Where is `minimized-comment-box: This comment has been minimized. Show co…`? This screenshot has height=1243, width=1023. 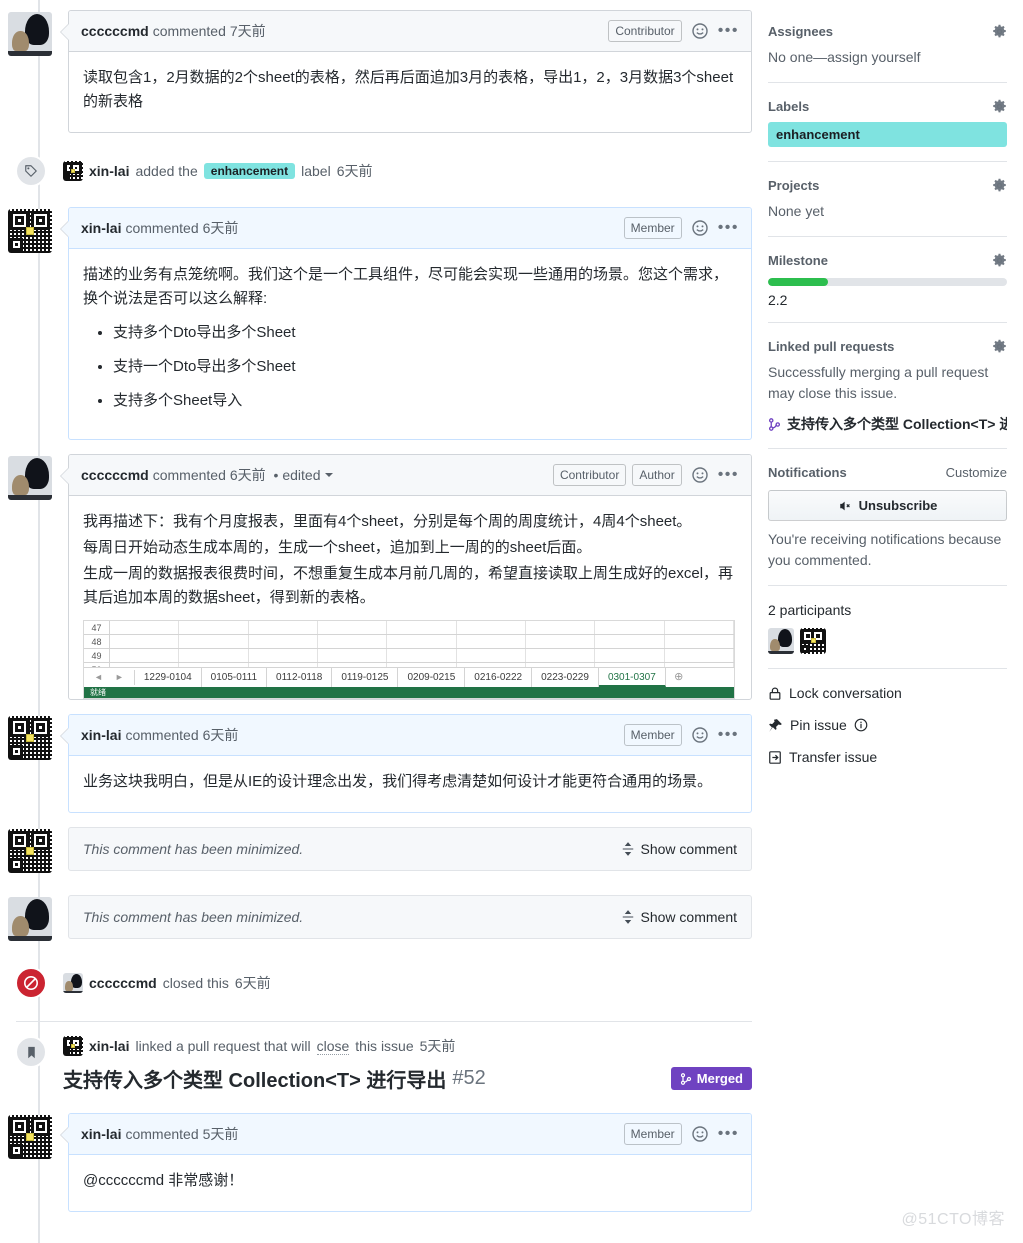 minimized-comment-box: This comment has been minimized. Show co… is located at coordinates (410, 849).